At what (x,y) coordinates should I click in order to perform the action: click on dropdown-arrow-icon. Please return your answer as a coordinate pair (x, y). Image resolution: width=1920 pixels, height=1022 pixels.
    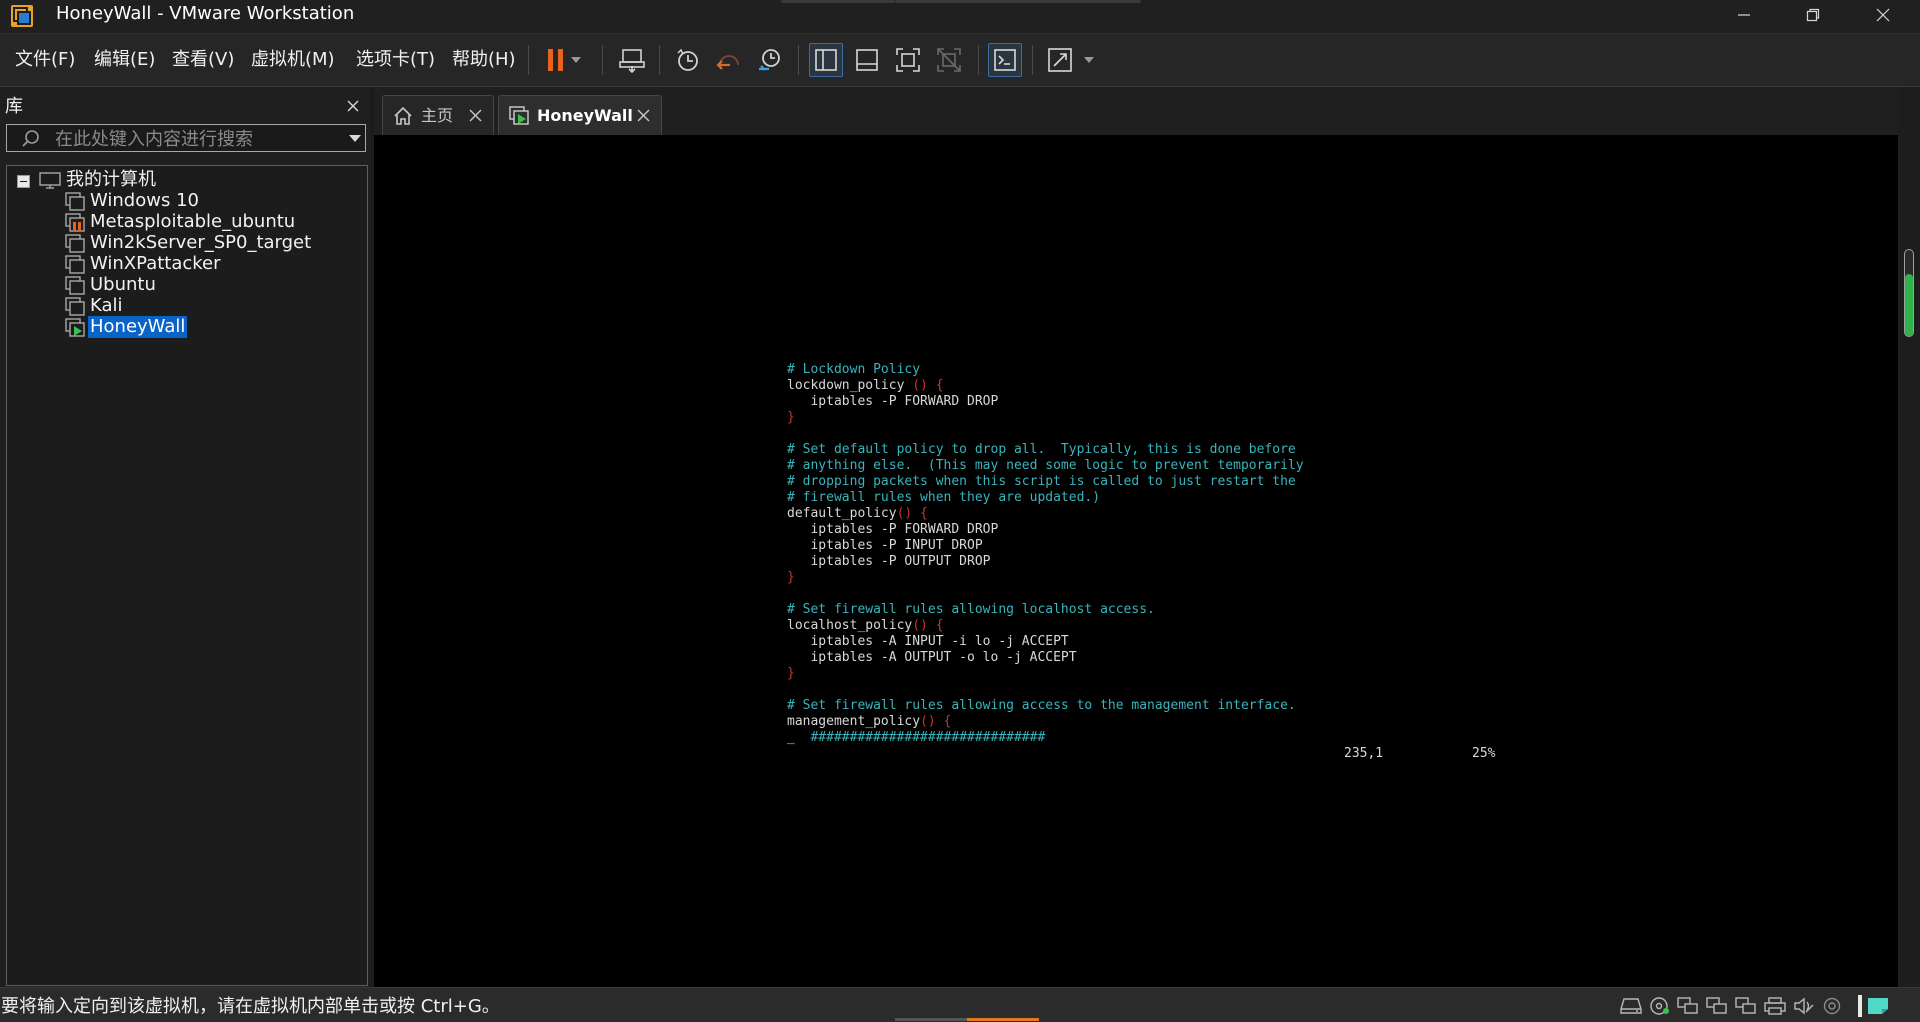
    Looking at the image, I should click on (1089, 60).